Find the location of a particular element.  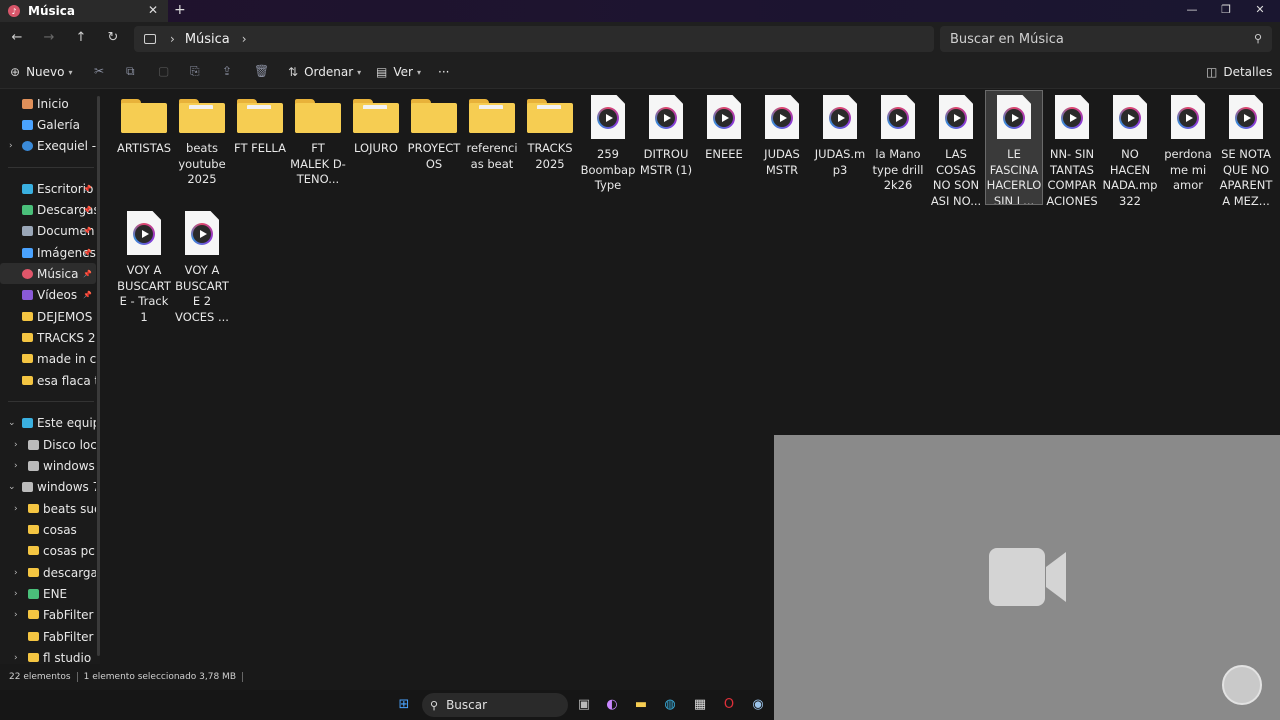

sidebar-item-made-in-ch: made in ch is located at coordinates (48, 358).